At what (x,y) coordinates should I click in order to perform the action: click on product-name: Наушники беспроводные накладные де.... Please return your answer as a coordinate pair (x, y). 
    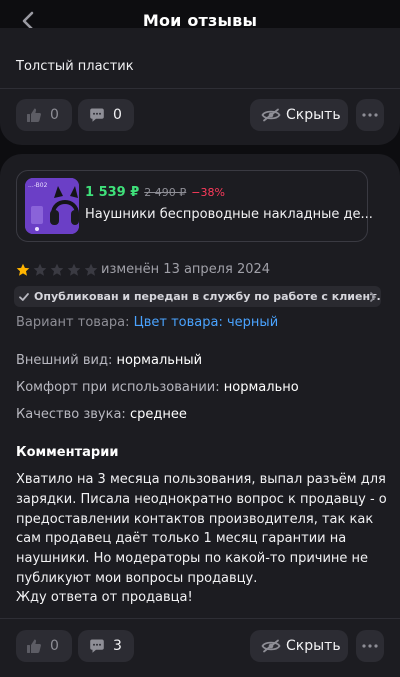
    Looking at the image, I should click on (229, 214).